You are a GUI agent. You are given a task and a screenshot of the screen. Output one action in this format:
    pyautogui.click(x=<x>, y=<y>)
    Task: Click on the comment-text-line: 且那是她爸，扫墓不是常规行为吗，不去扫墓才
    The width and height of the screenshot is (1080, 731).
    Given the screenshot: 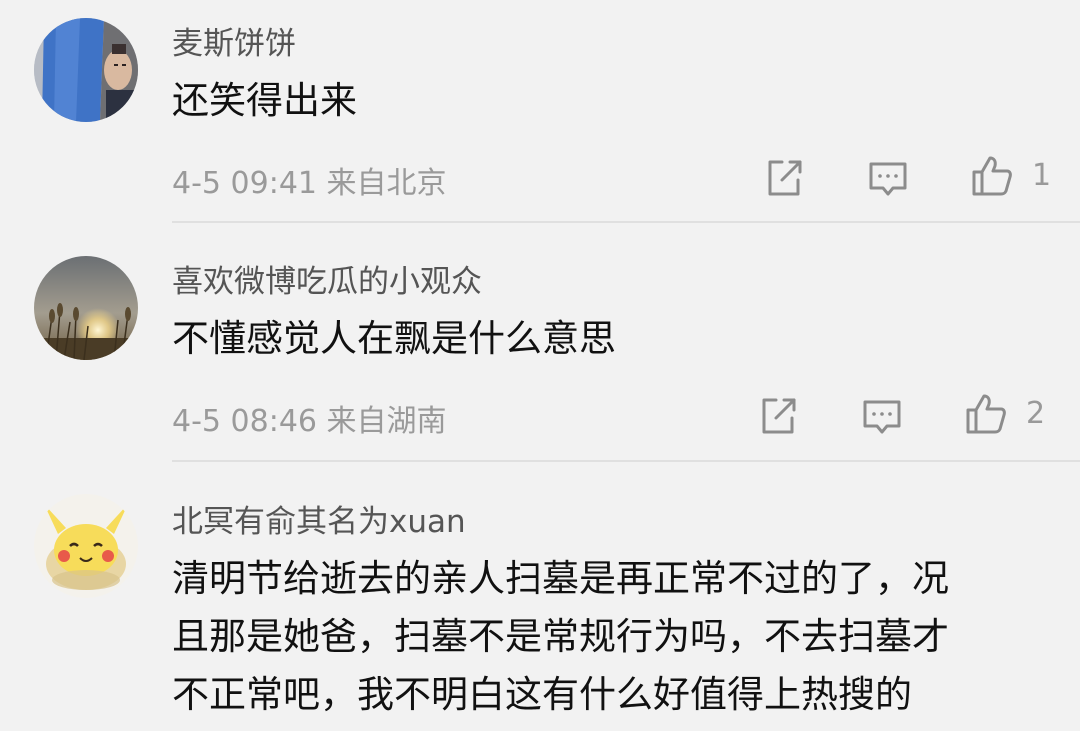 What is the action you would take?
    pyautogui.click(x=560, y=636)
    